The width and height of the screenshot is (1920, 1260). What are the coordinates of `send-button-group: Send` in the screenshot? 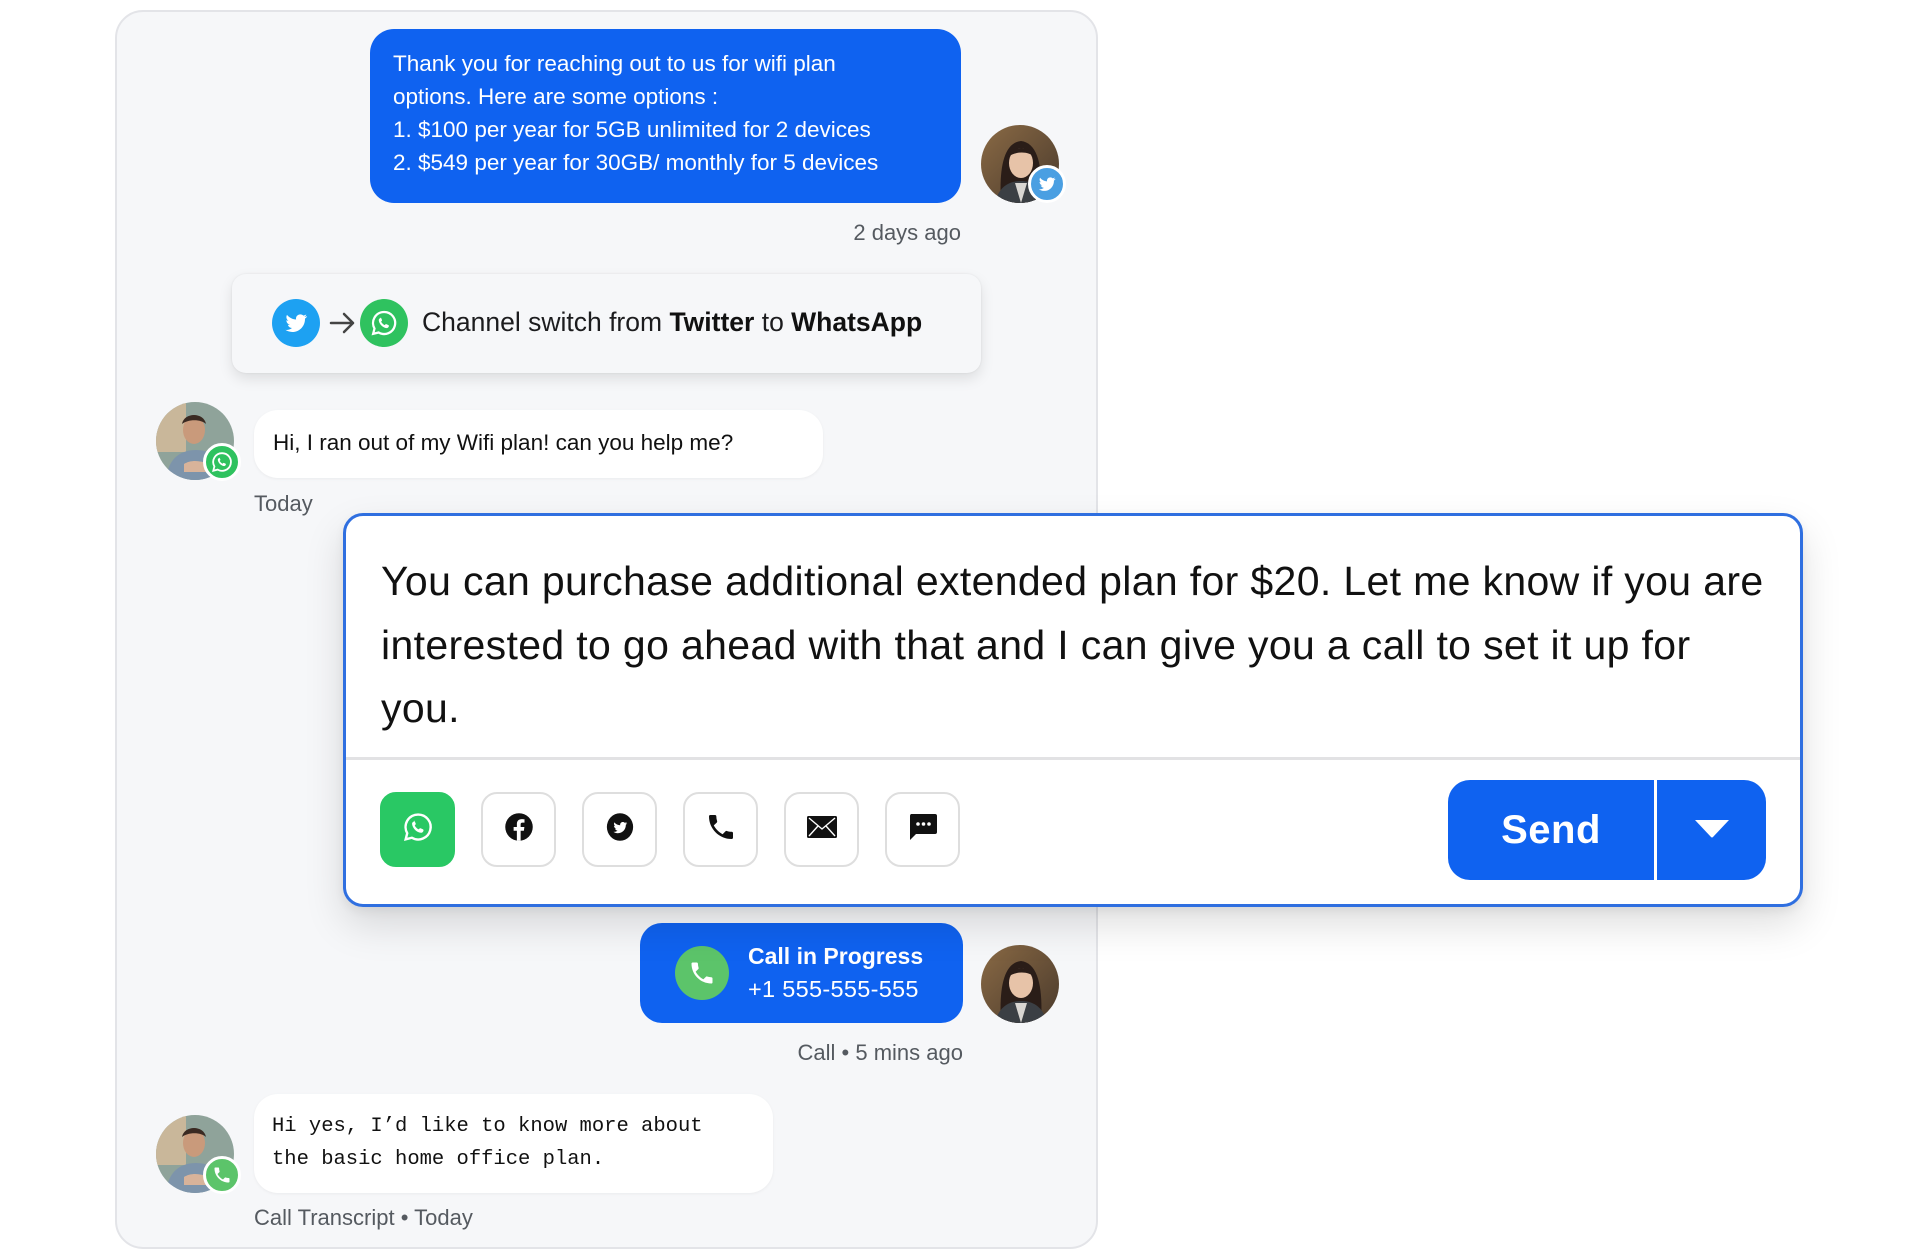 It's located at (1607, 830).